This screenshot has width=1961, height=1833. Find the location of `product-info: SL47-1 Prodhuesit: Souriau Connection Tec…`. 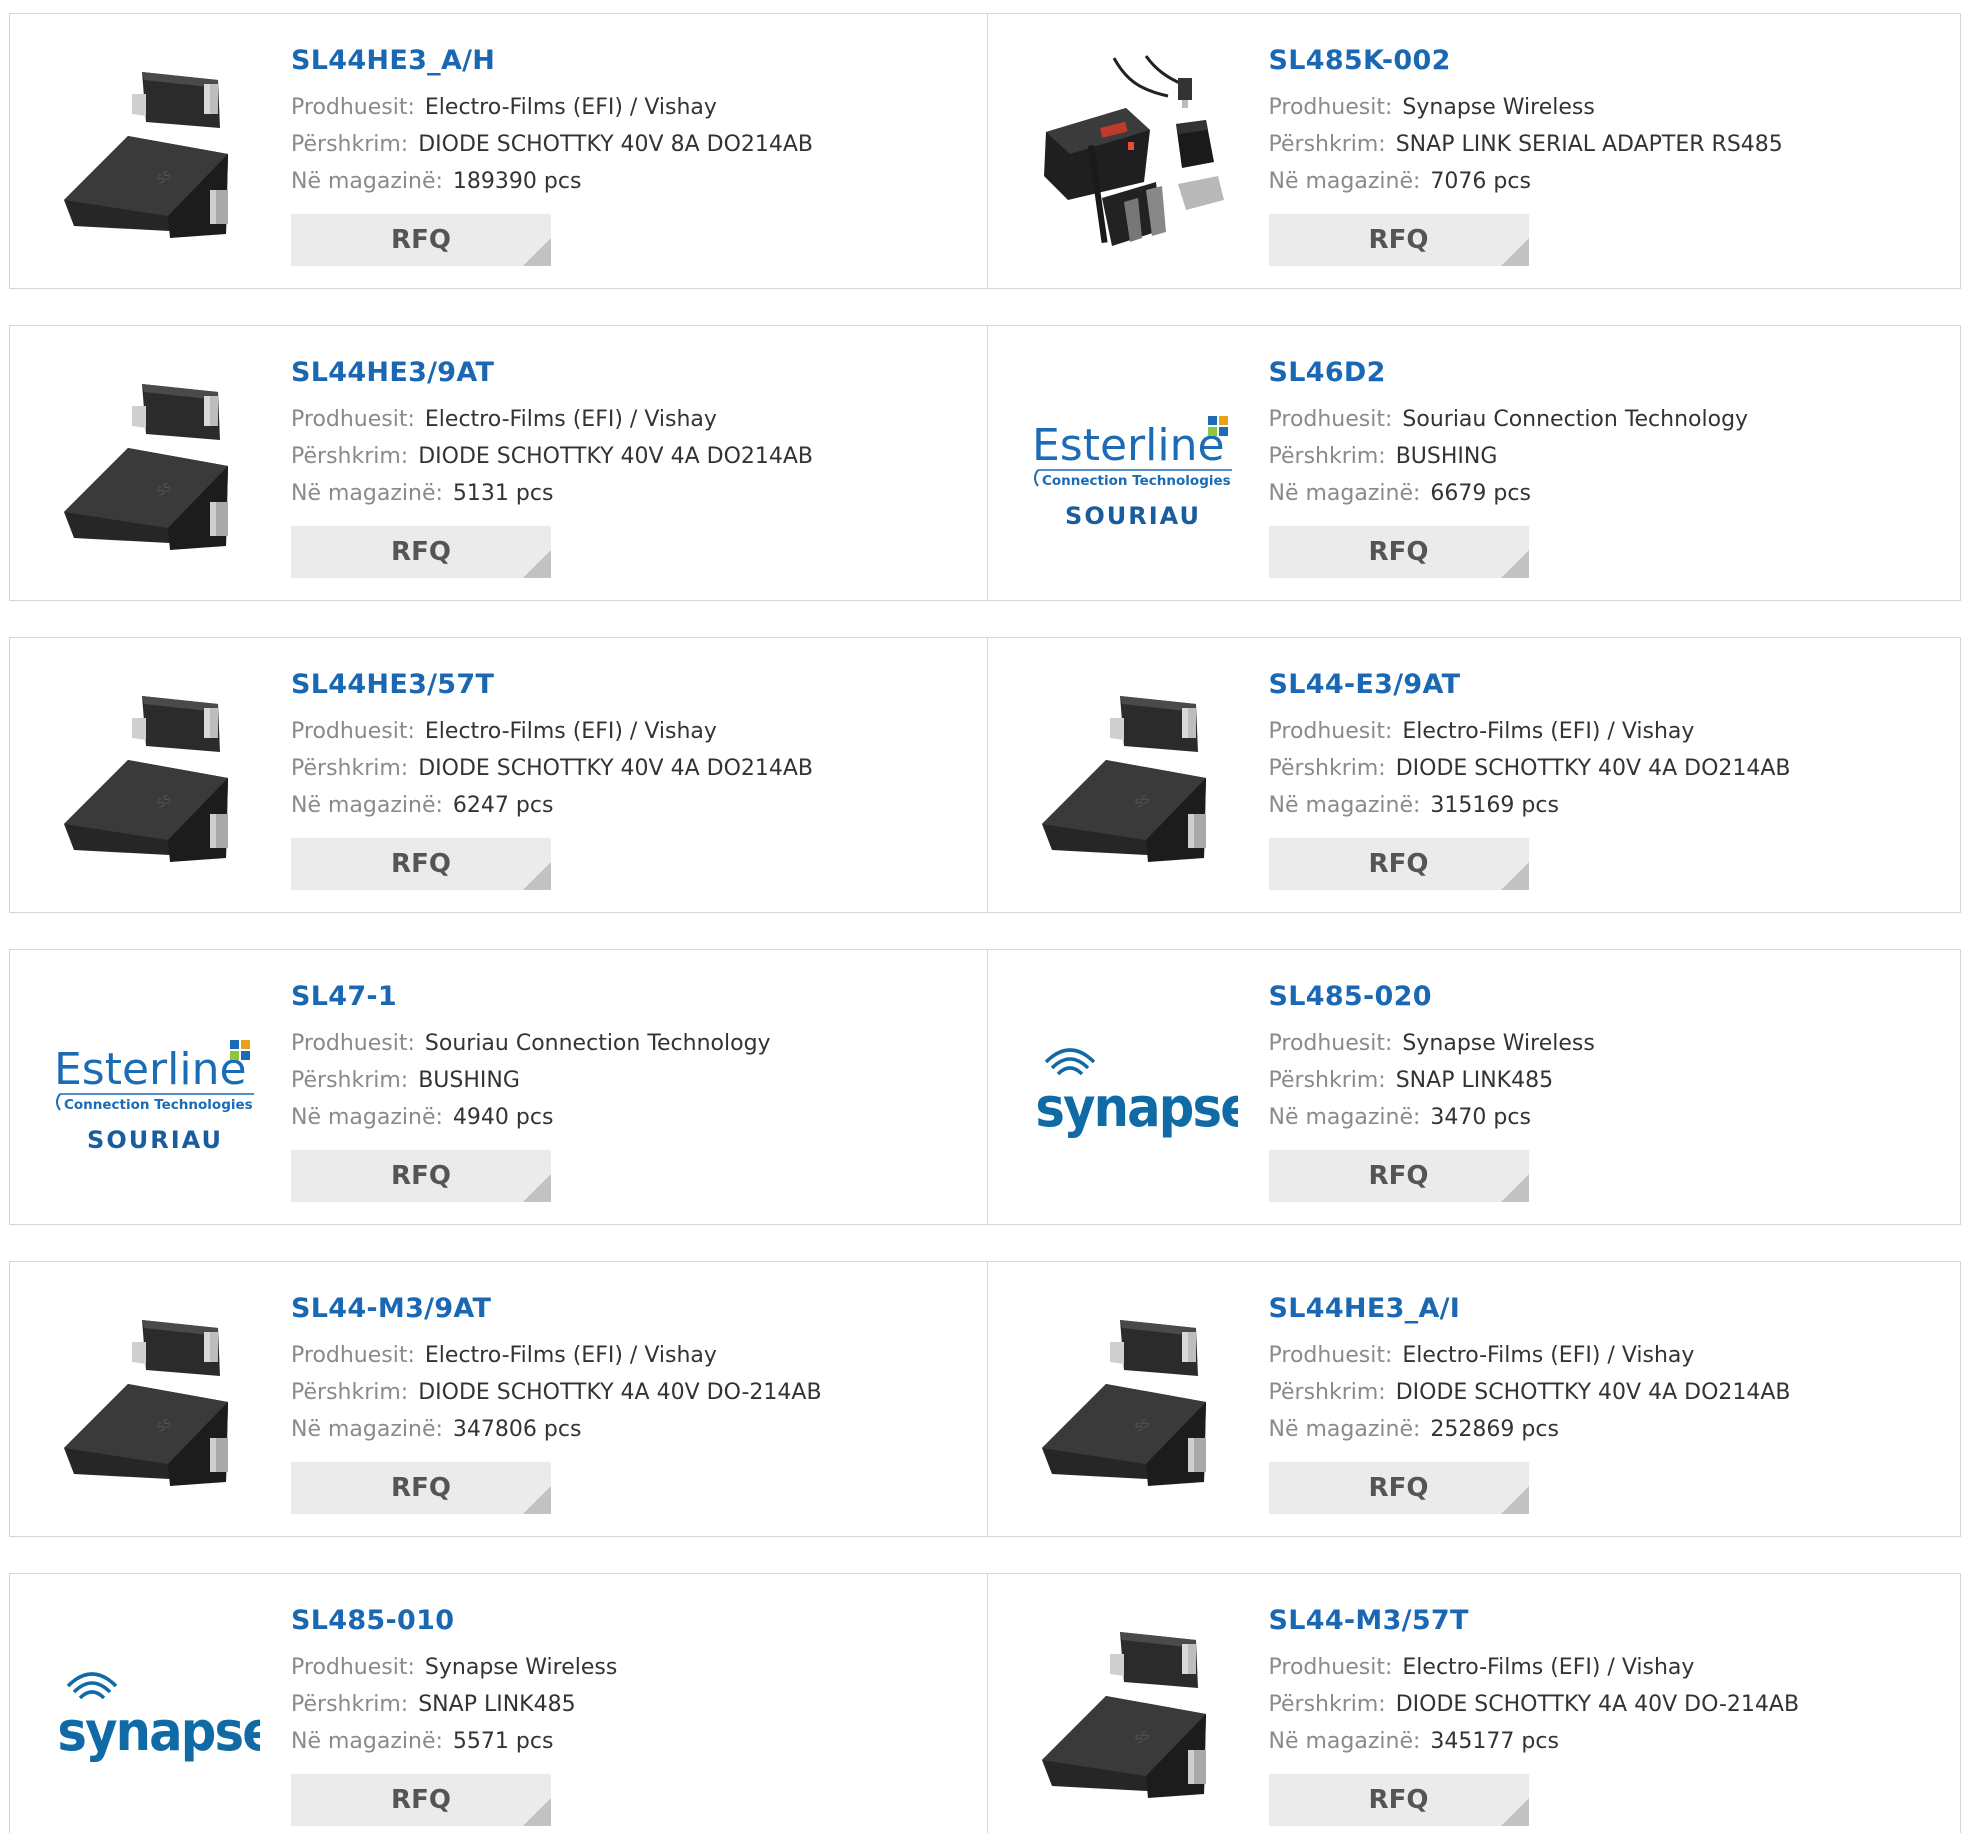

product-info: SL47-1 Prodhuesit: Souriau Connection Tec… is located at coordinates (531, 1058).